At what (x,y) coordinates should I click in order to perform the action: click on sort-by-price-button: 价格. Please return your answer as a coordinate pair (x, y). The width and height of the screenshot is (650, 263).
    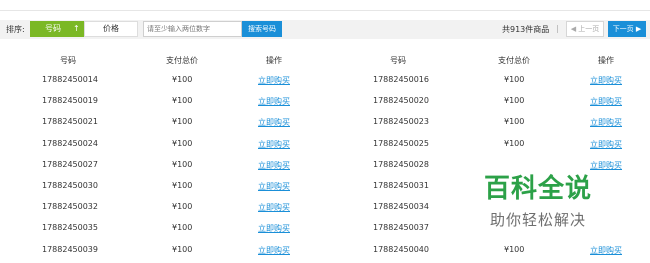
    Looking at the image, I should click on (111, 29).